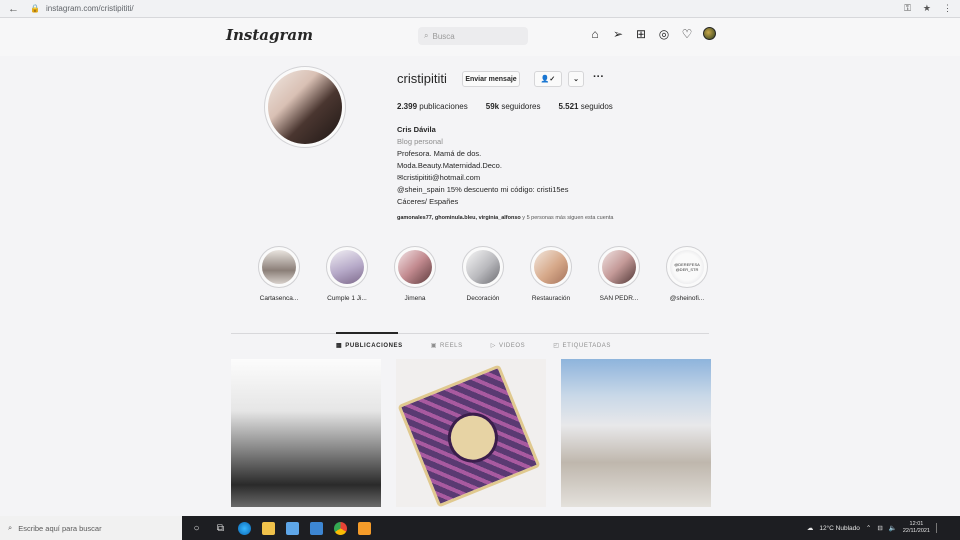  I want to click on suggested-dropdown-button: ⌄, so click(576, 79).